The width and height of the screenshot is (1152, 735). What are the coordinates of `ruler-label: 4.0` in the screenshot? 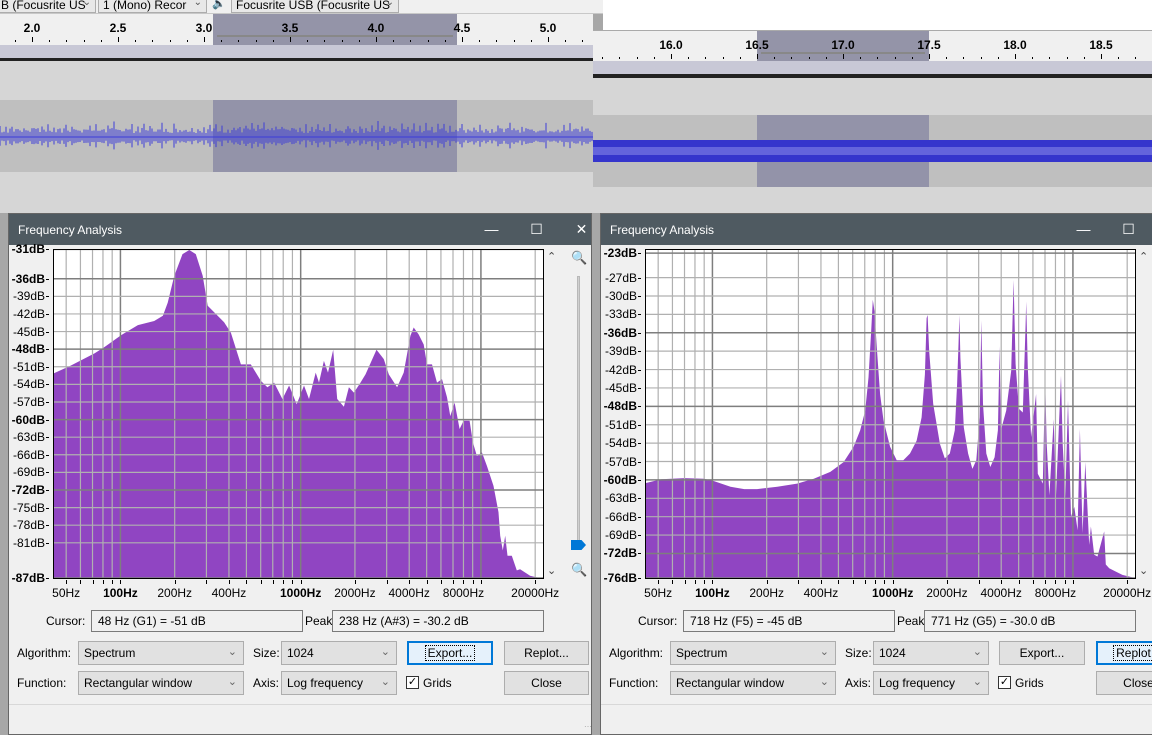 It's located at (376, 28).